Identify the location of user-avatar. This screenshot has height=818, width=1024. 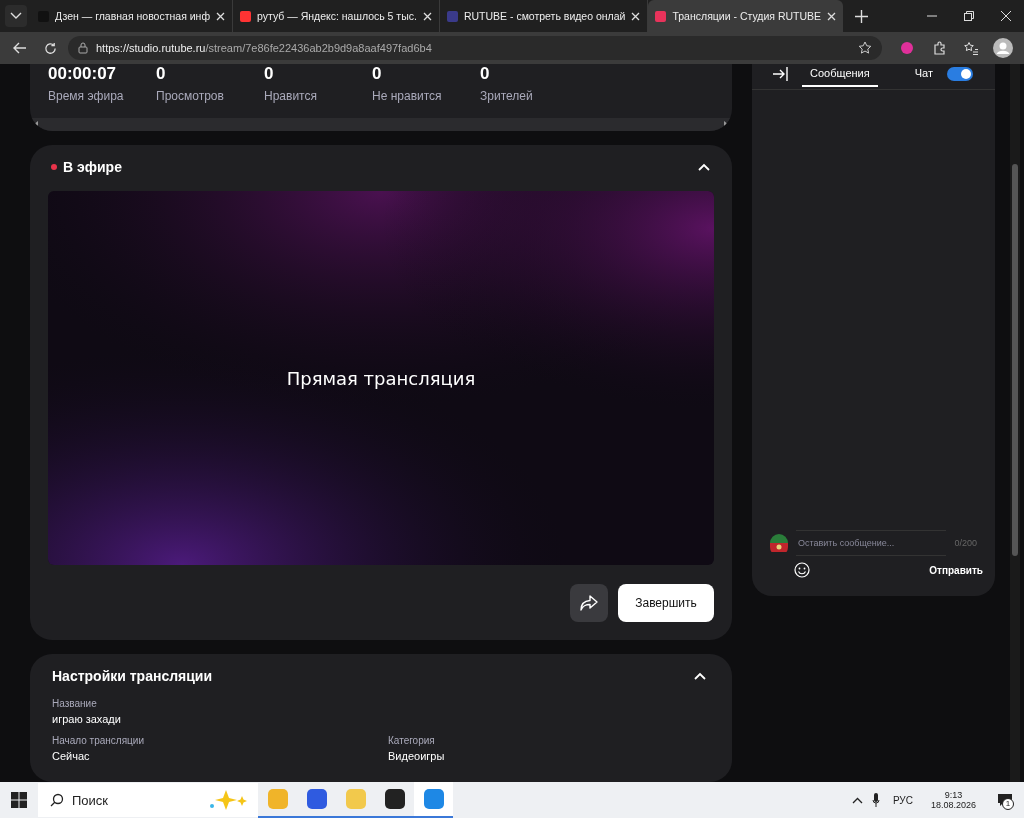
(779, 543).